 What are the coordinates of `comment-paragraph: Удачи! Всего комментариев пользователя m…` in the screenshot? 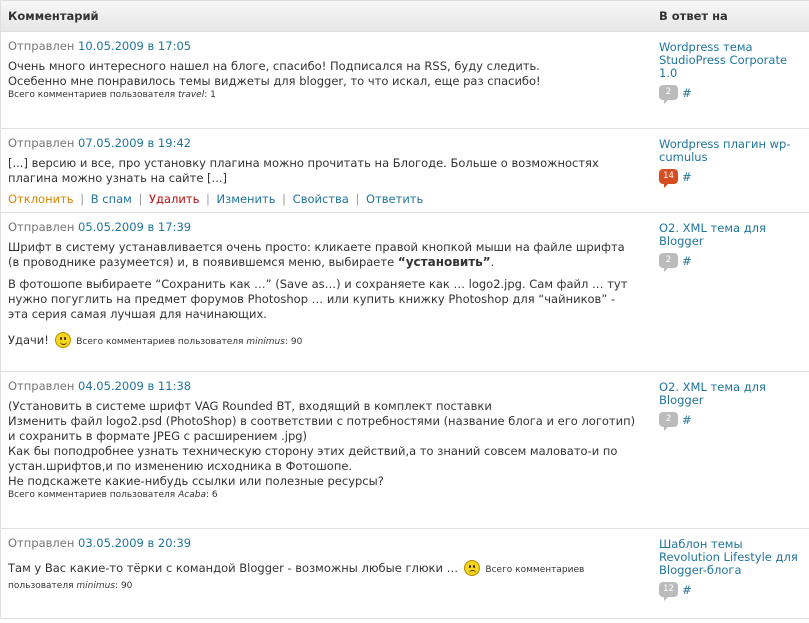 It's located at (323, 340).